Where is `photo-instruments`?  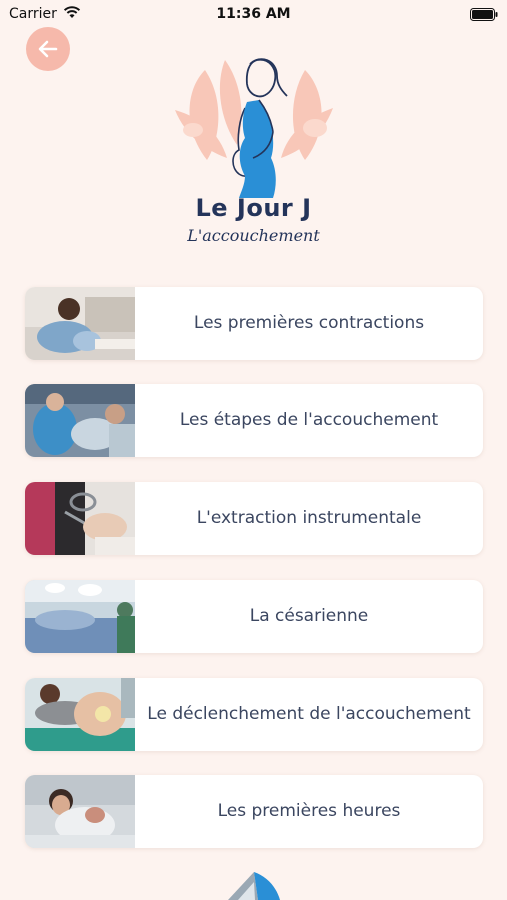 photo-instruments is located at coordinates (80, 518).